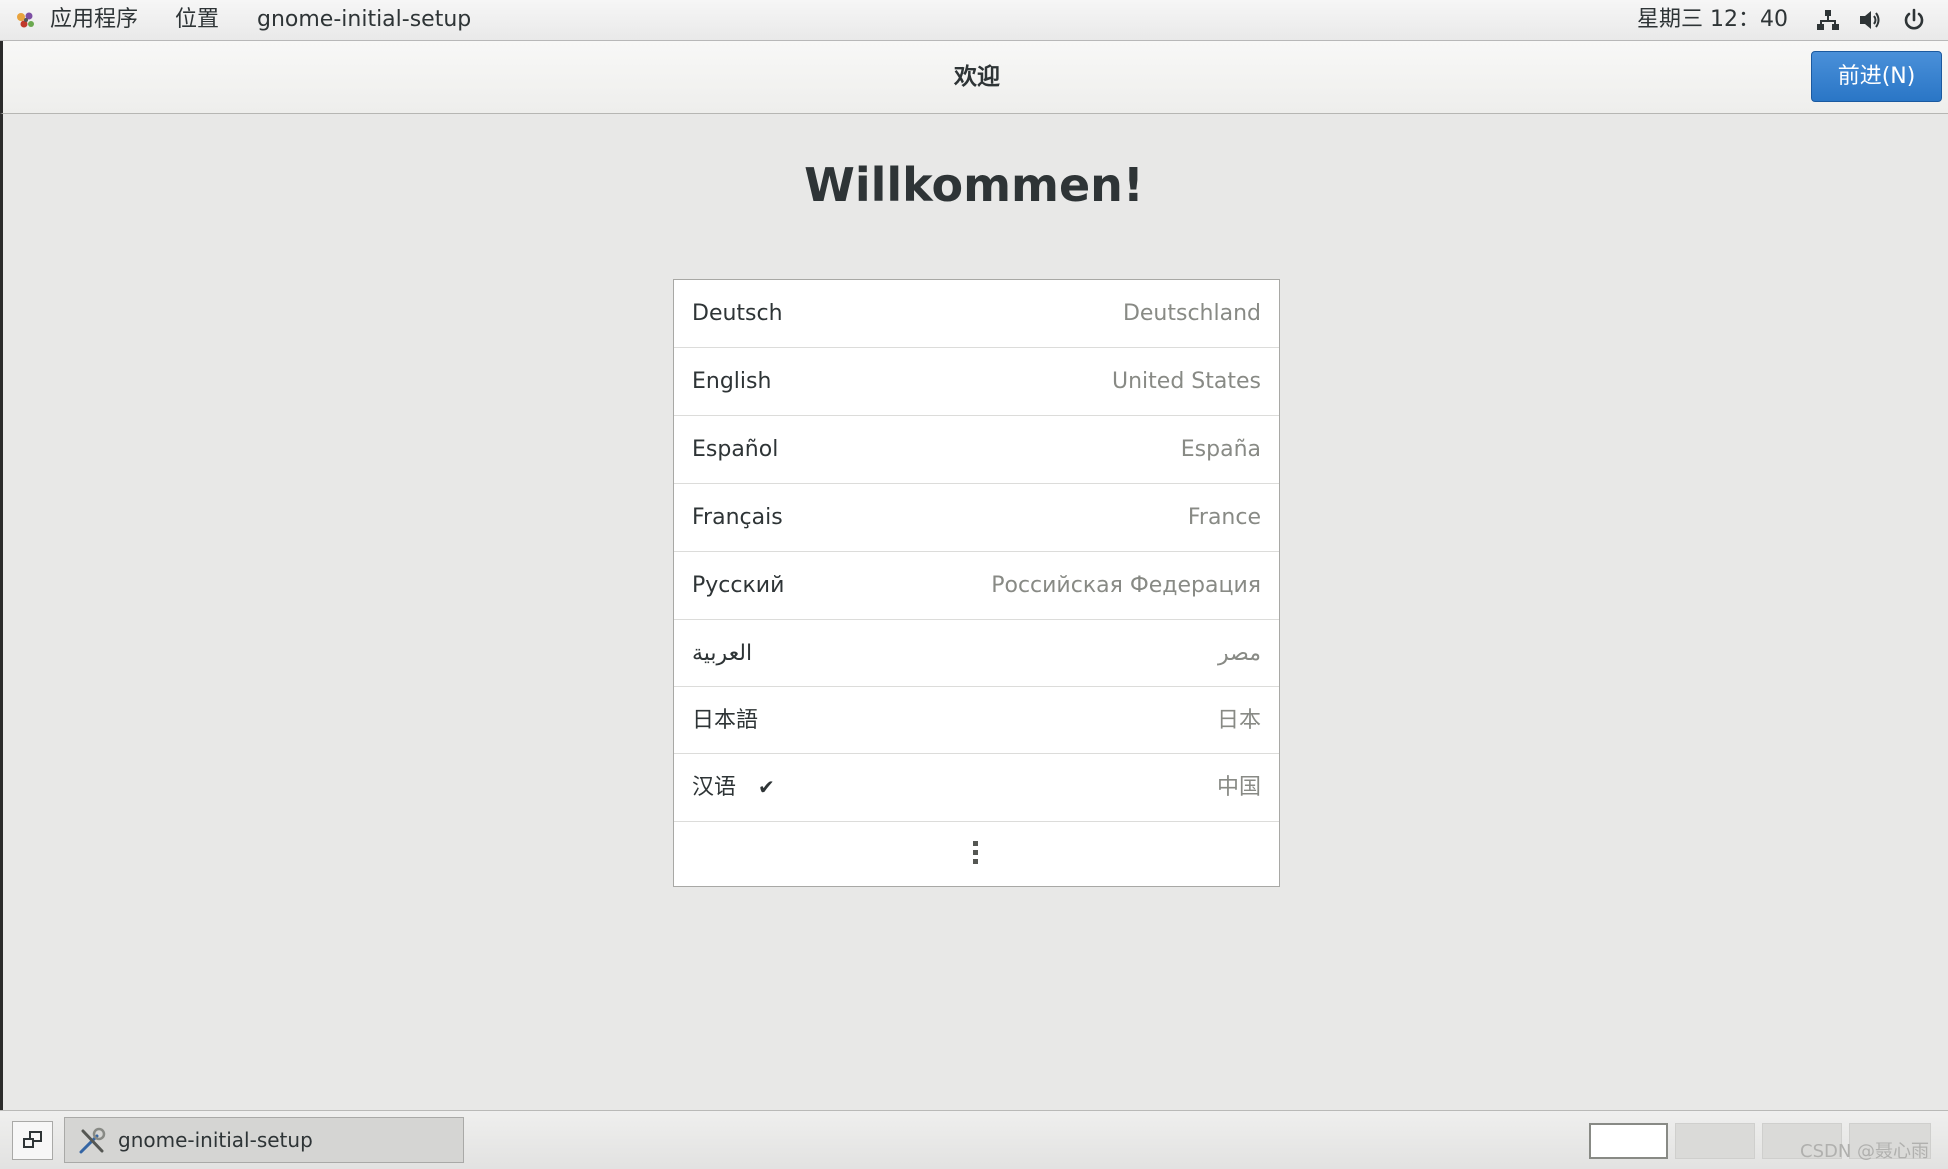  I want to click on language-name: English, so click(732, 381).